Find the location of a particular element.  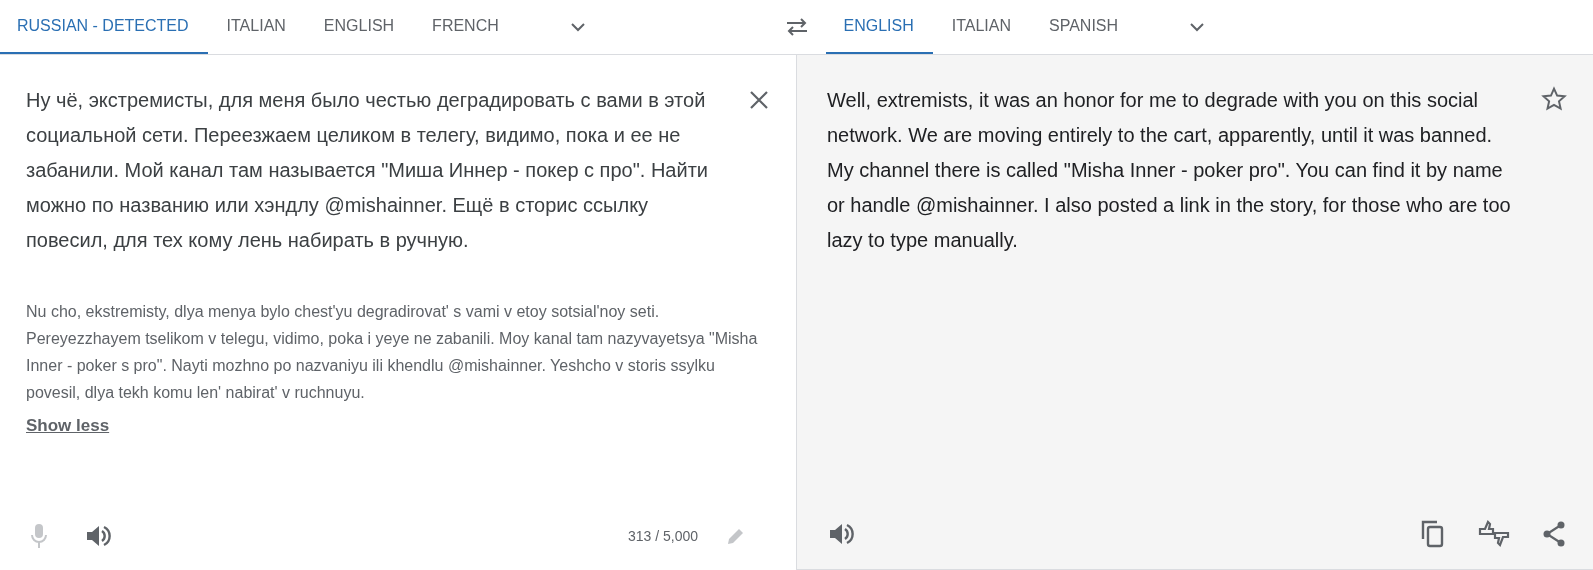

share-icon is located at coordinates (1554, 534).